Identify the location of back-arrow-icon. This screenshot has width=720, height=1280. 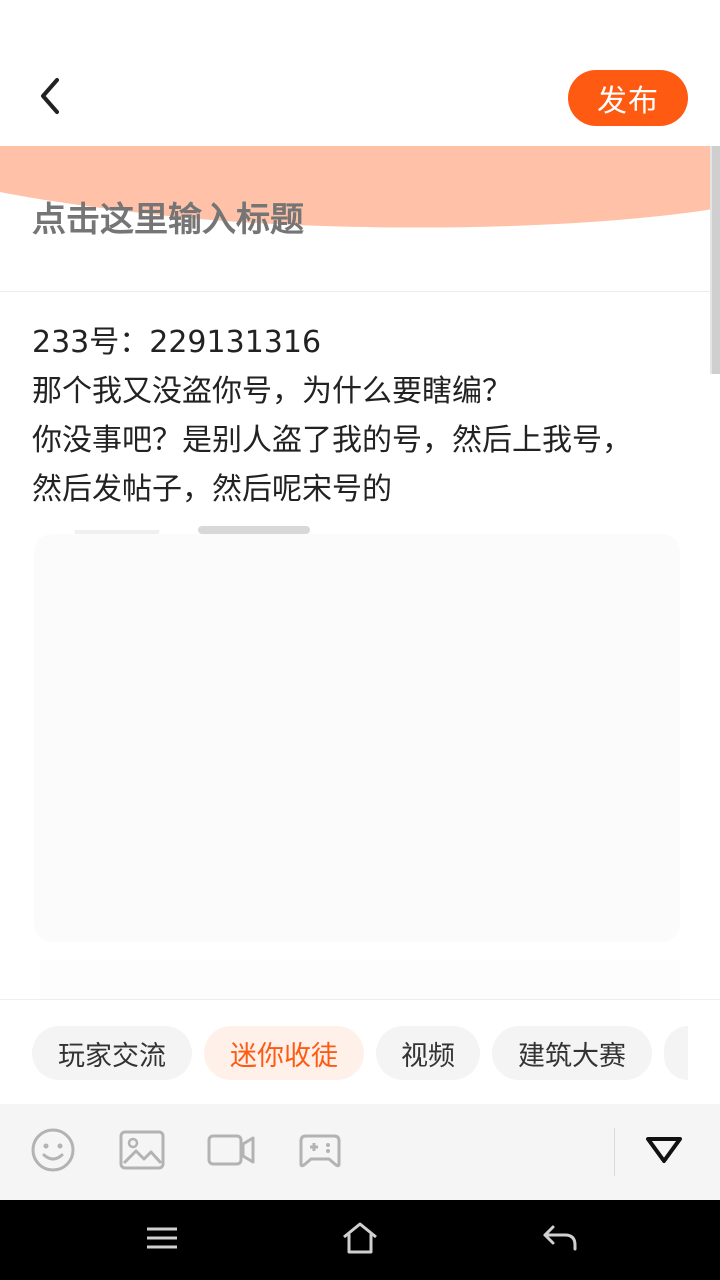
(560, 1240).